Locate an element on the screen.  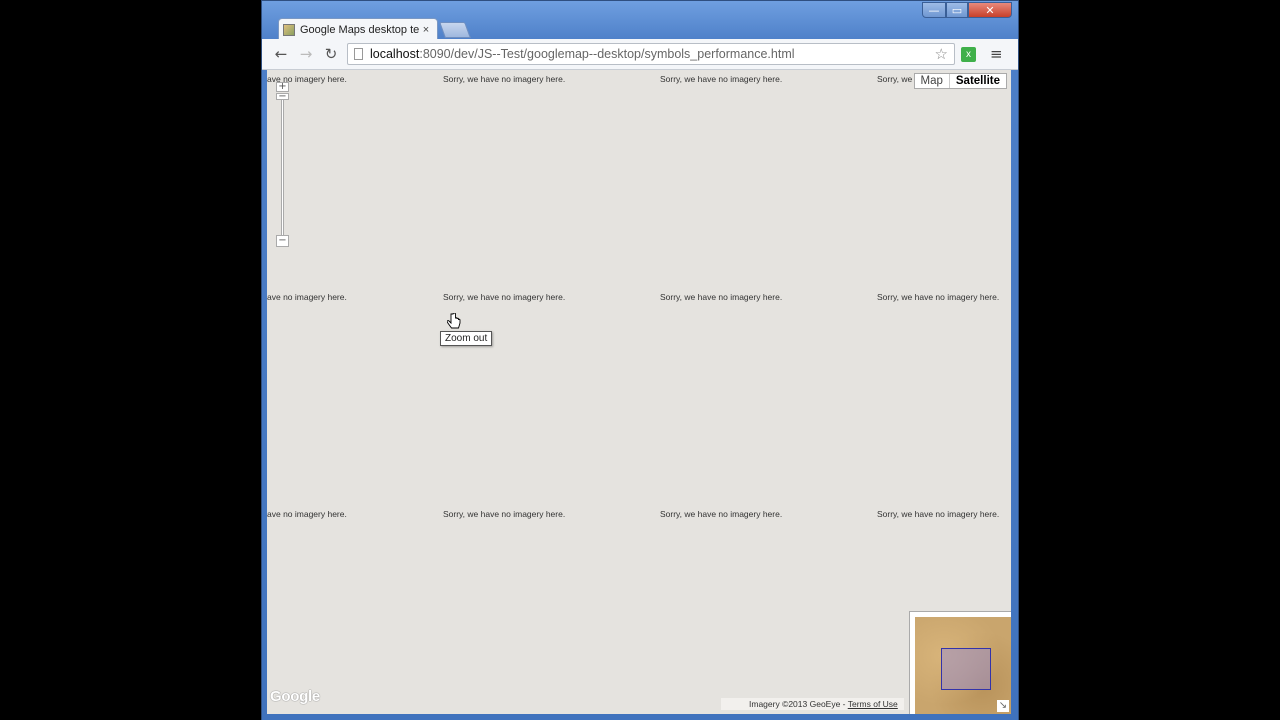
tab-title: Google Maps desktop test is located at coordinates (359, 29).